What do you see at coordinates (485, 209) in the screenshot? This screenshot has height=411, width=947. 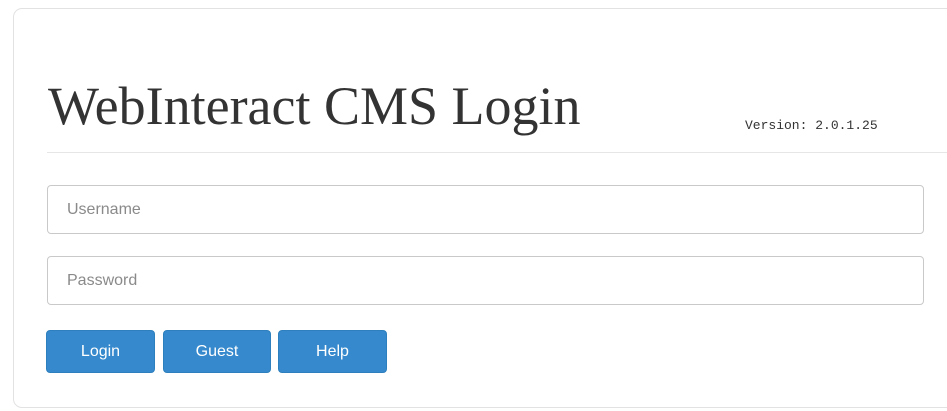 I see `username-input` at bounding box center [485, 209].